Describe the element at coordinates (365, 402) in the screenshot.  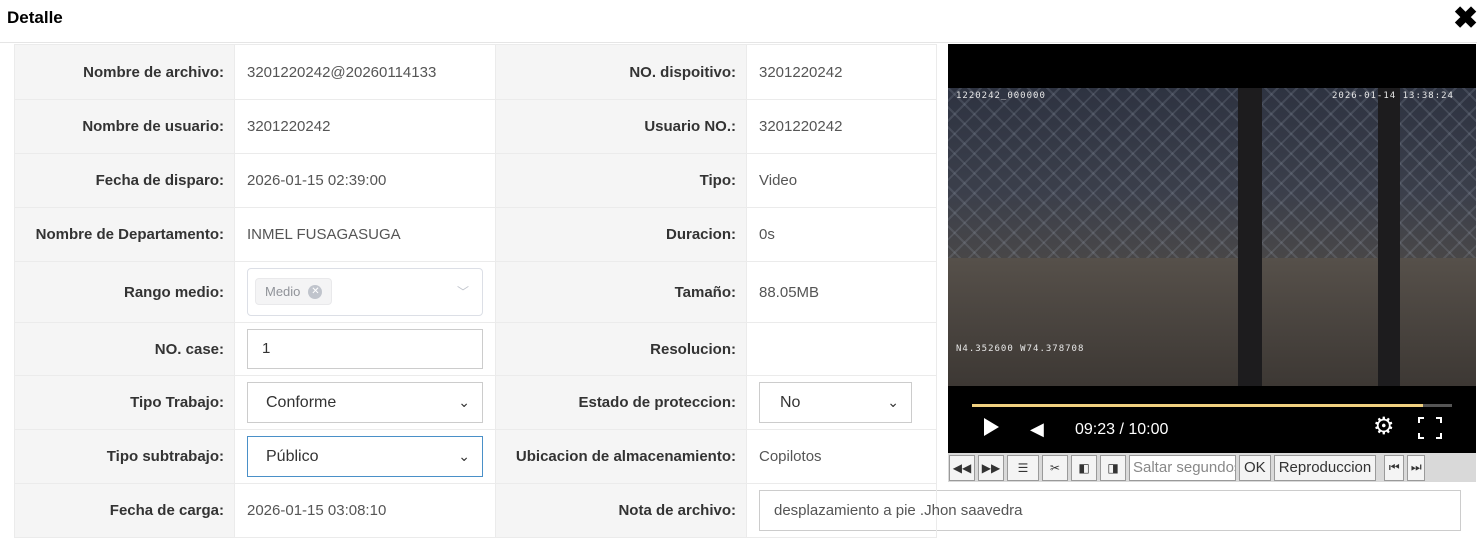
I see `work-type-select: Conforme ⌄` at that location.